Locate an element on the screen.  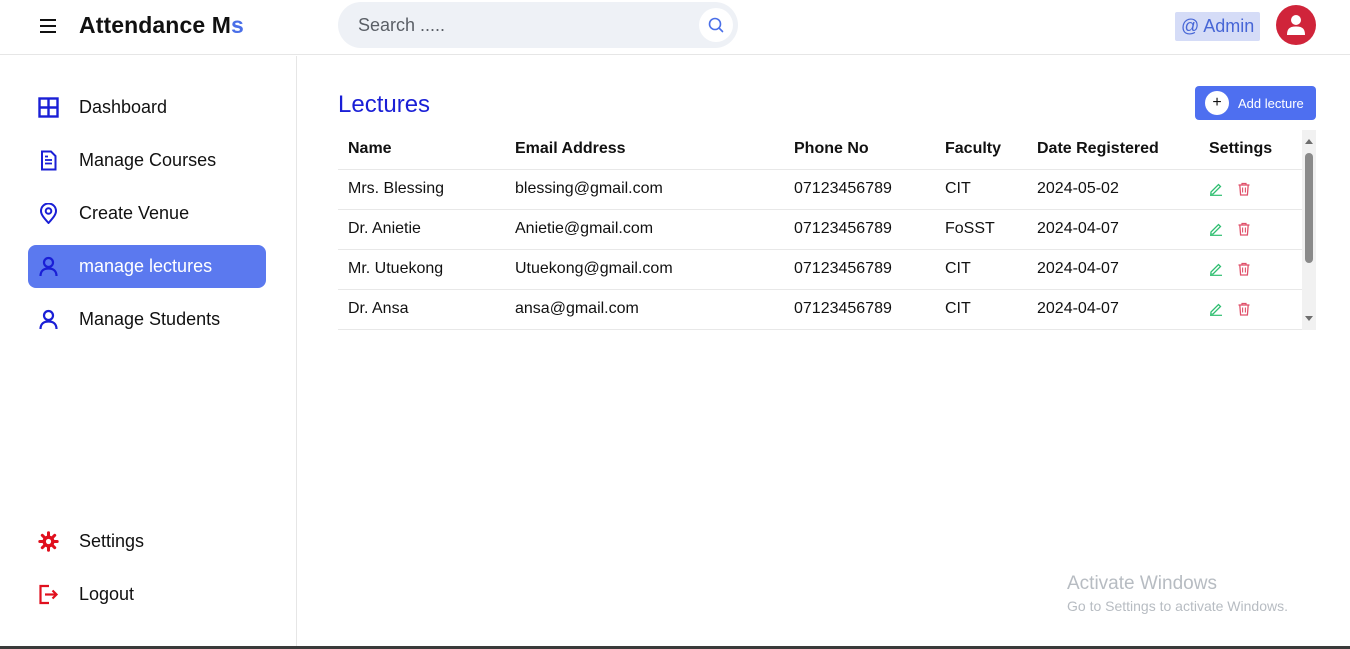
sidebar-item-label: Logout is located at coordinates (107, 594).